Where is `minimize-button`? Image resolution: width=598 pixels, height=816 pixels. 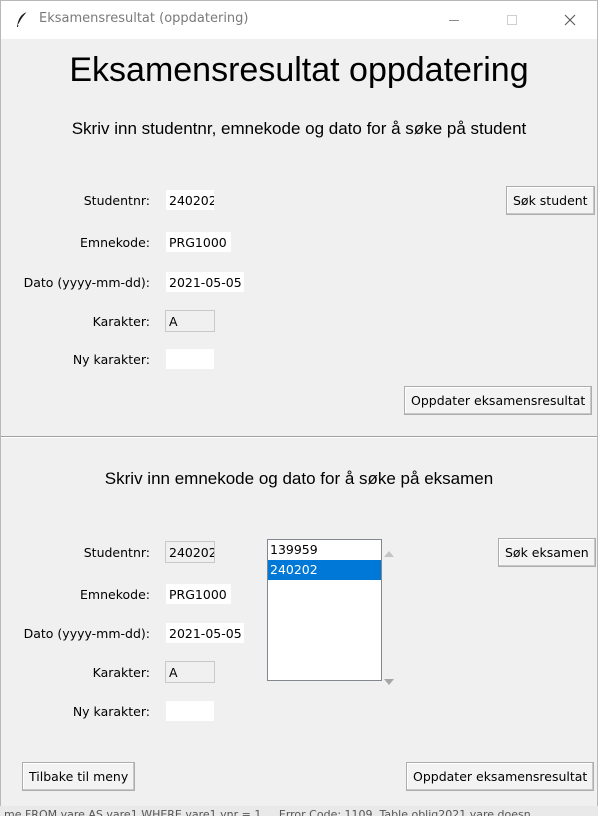 minimize-button is located at coordinates (454, 20).